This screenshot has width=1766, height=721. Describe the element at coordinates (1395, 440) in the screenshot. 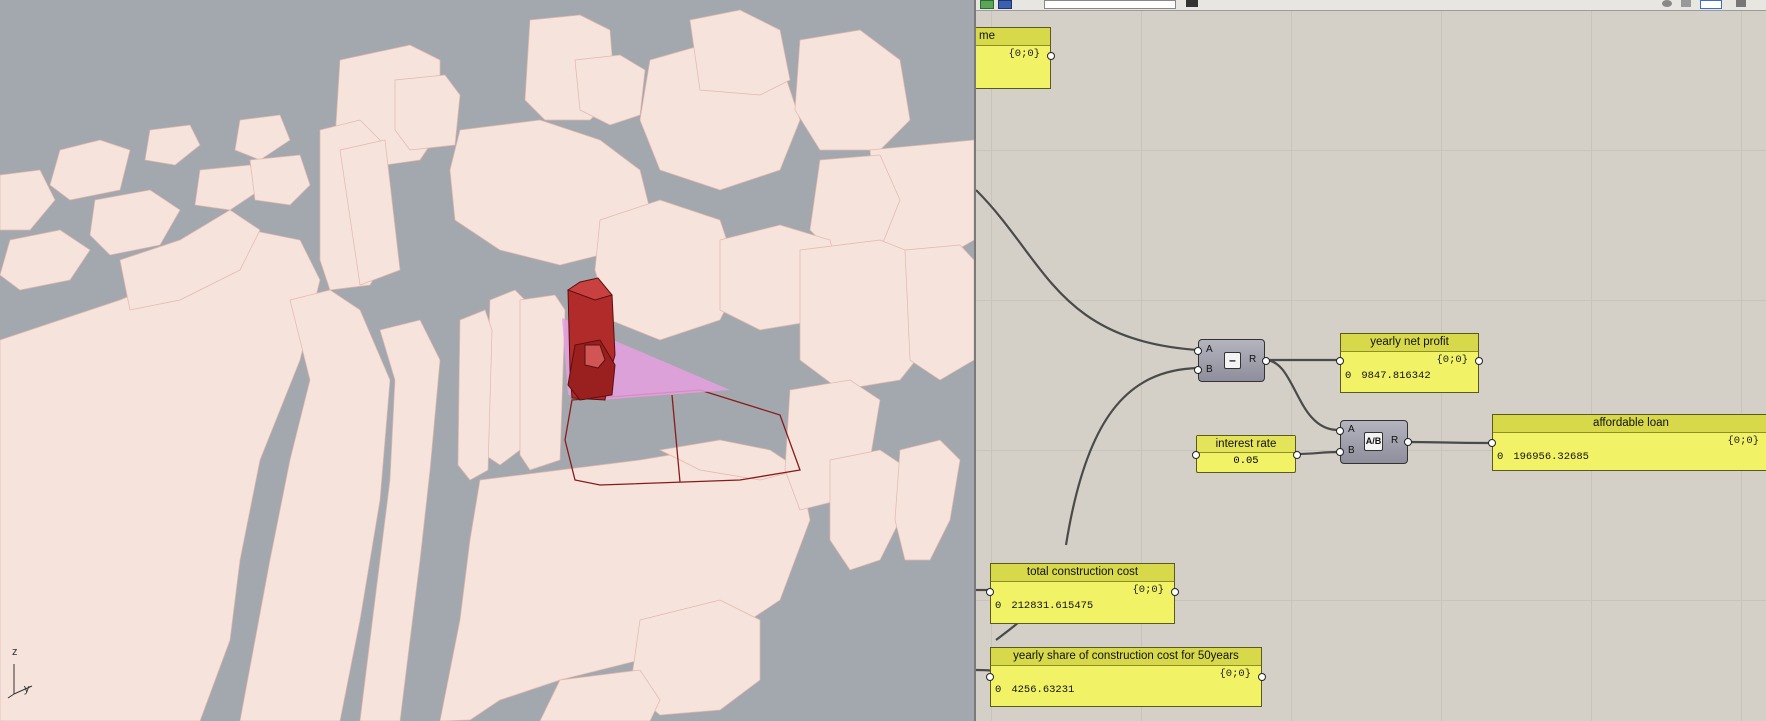

I see `divide-output-r: R` at that location.